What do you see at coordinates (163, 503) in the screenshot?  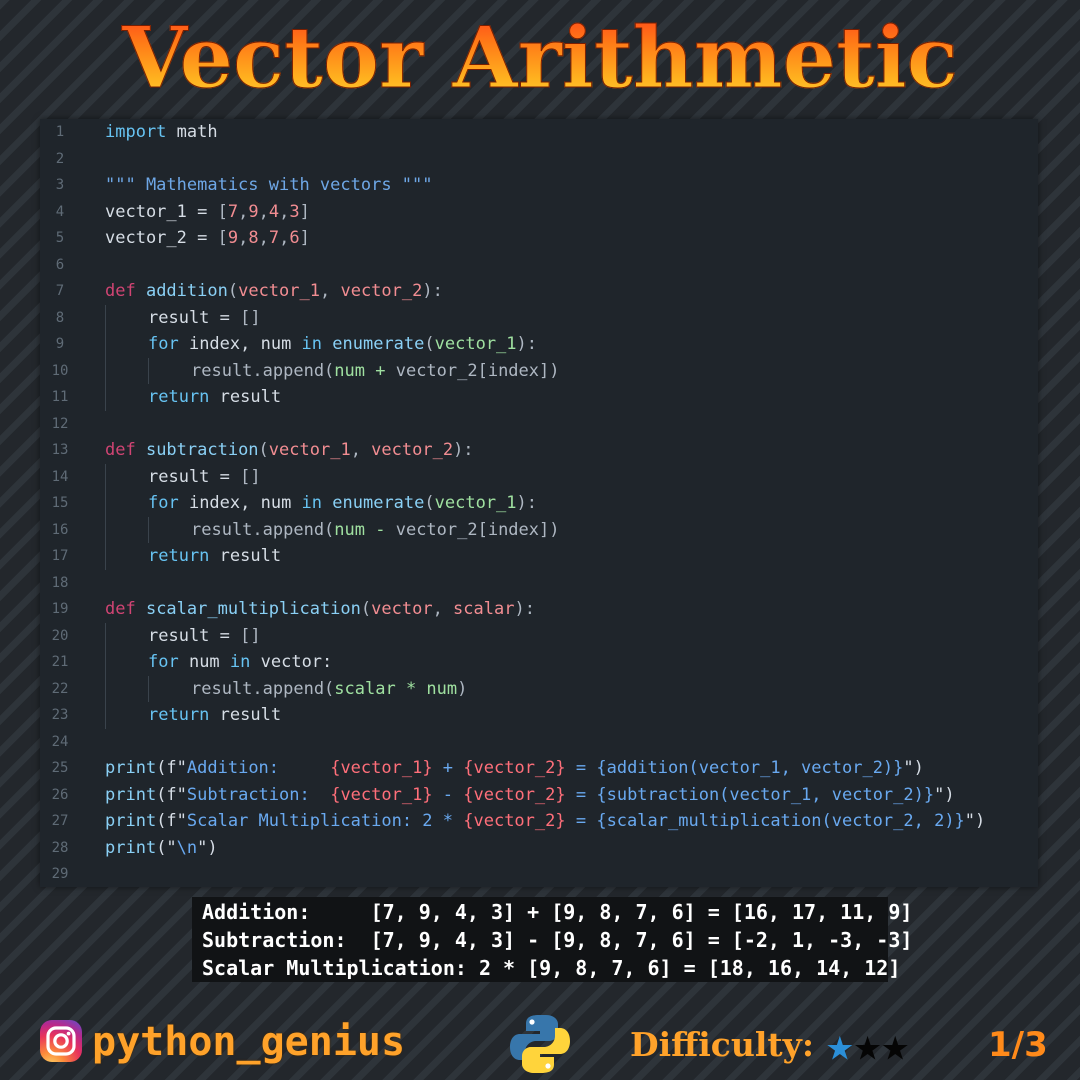 I see `code-token: for` at bounding box center [163, 503].